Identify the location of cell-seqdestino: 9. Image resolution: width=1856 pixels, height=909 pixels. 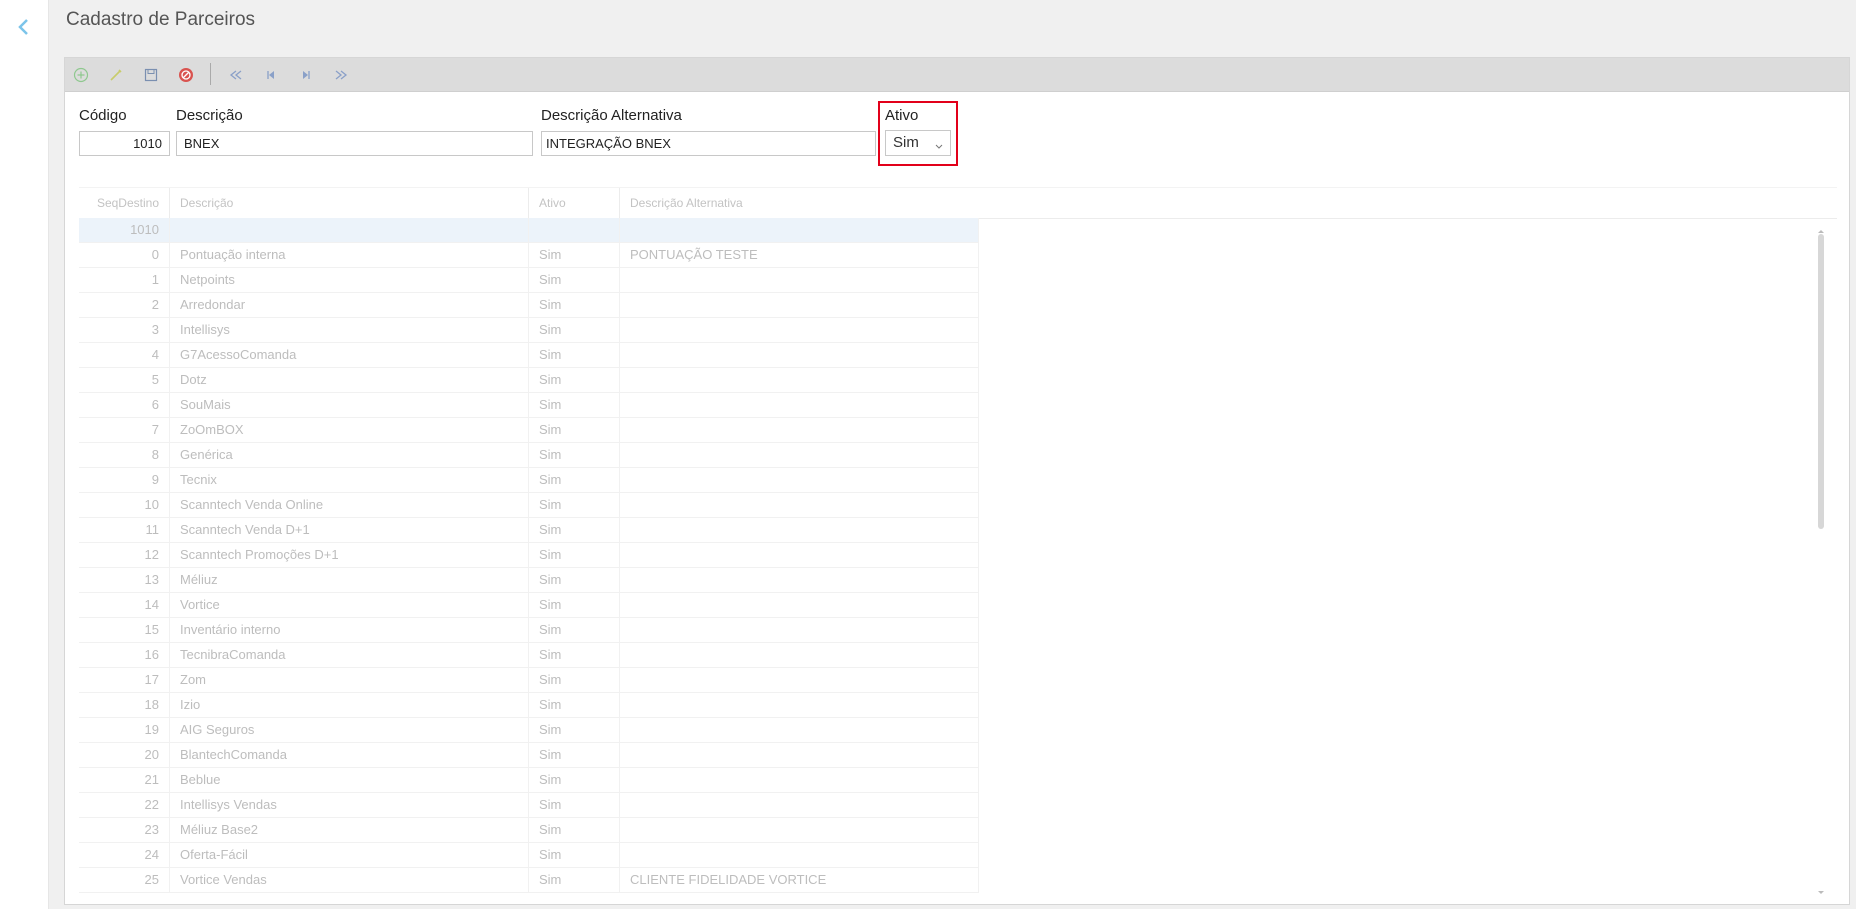
(124, 480).